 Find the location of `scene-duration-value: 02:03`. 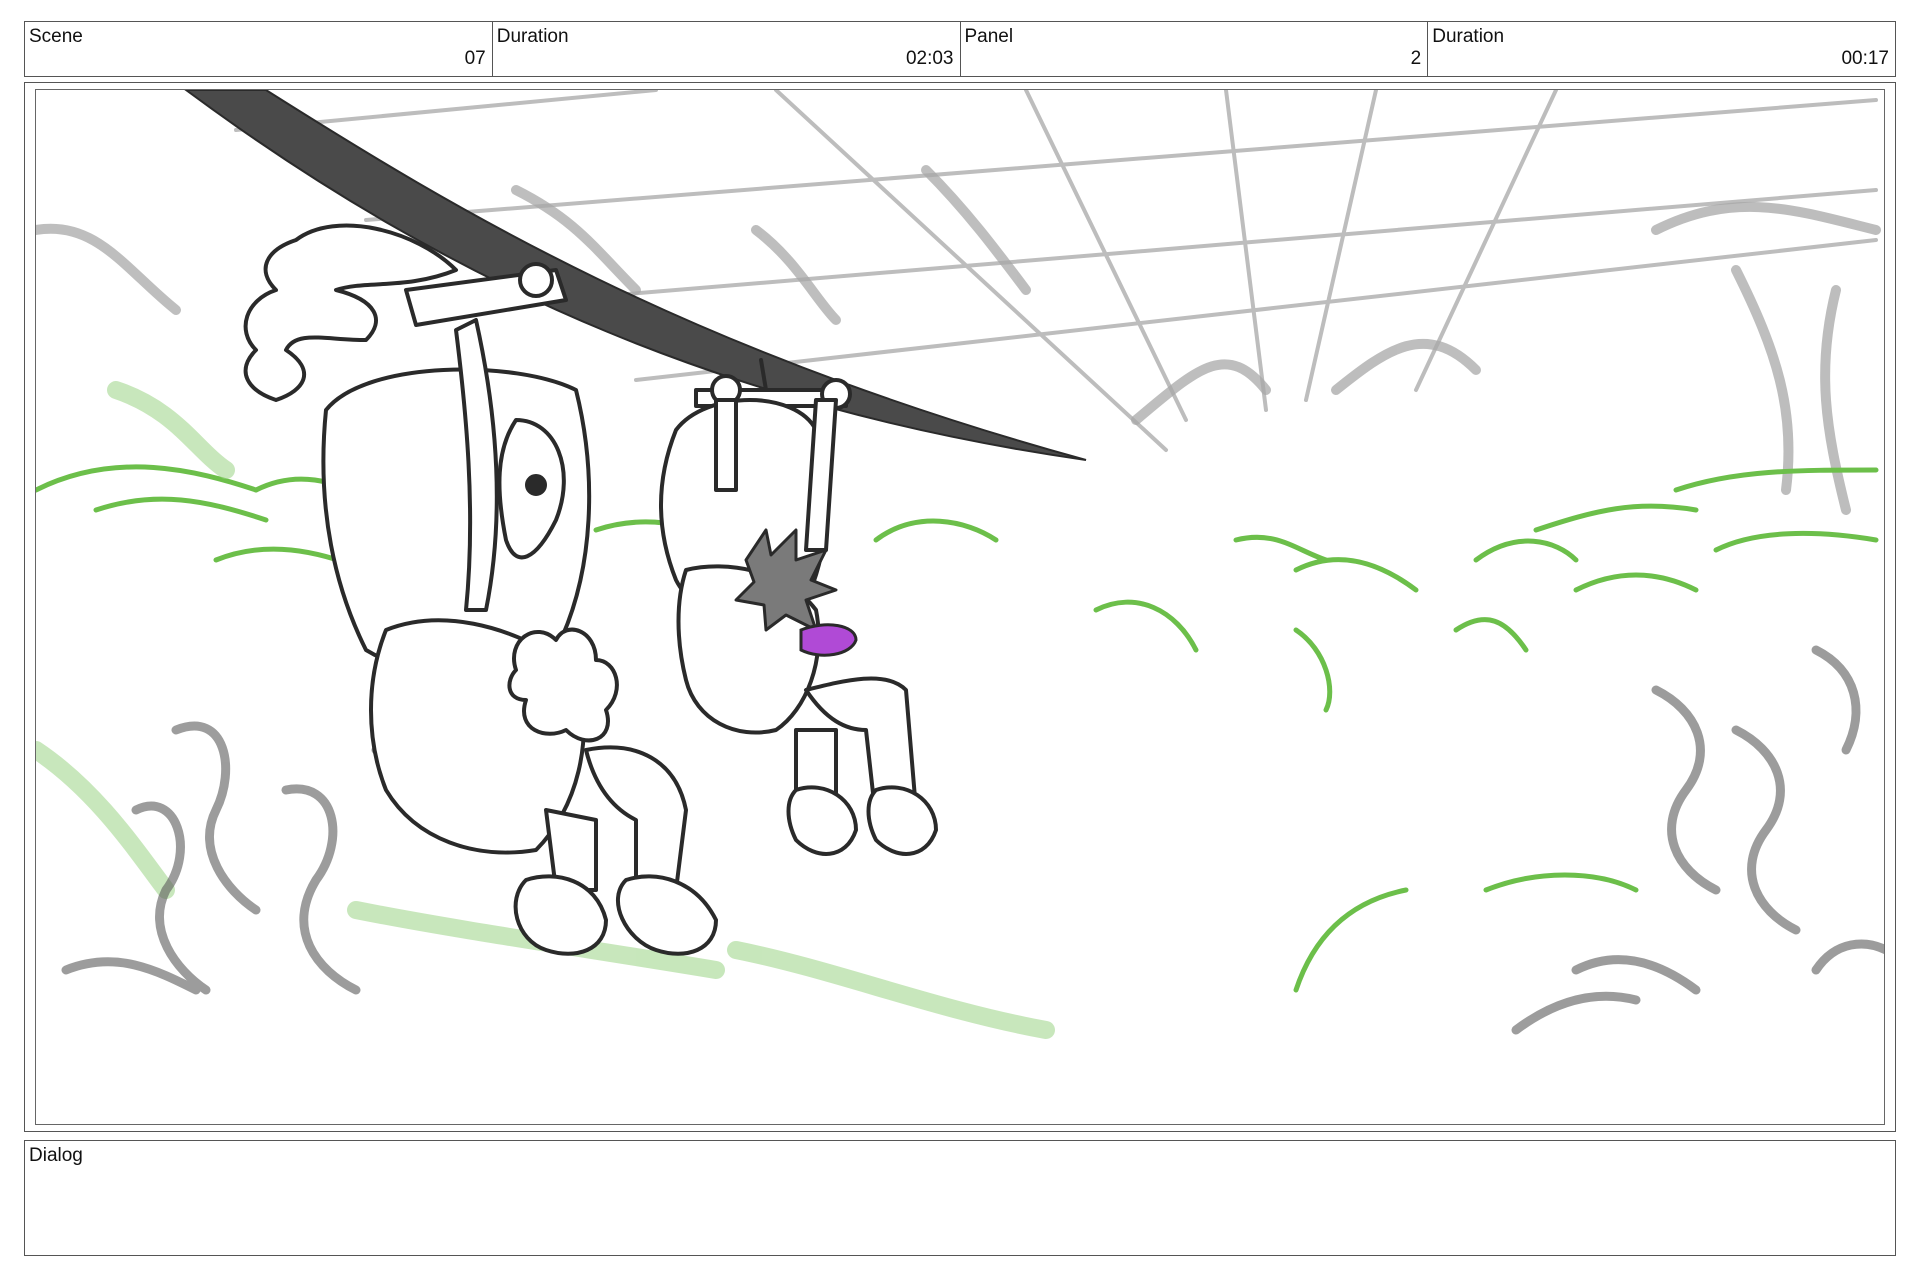

scene-duration-value: 02:03 is located at coordinates (929, 58).